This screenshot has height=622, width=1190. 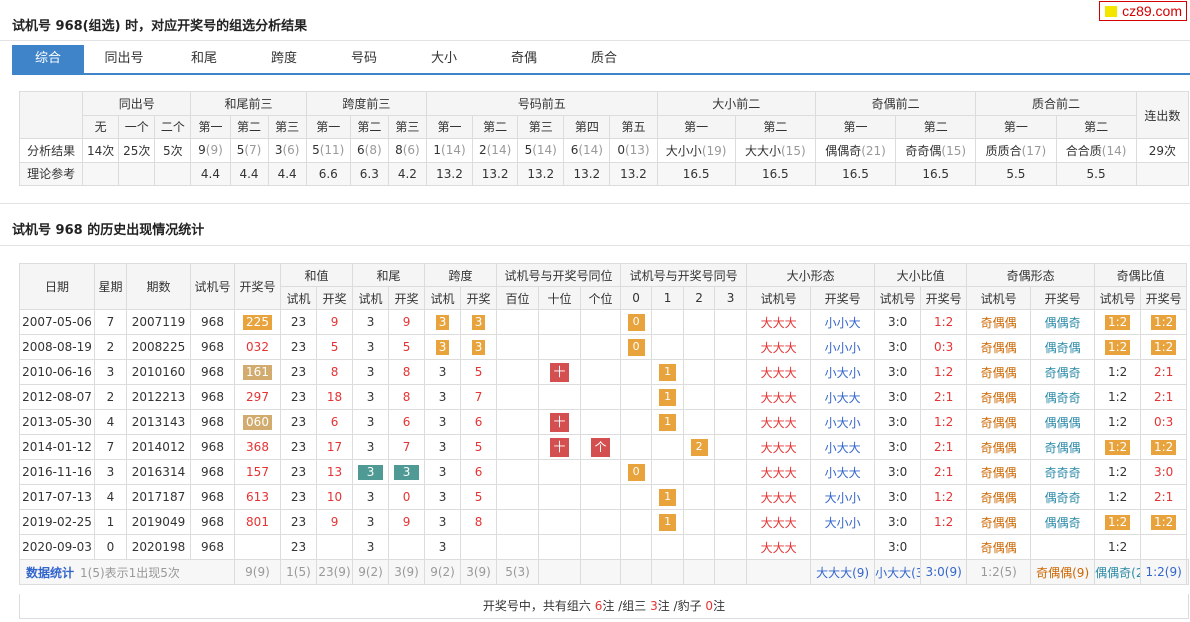 I want to click on sum-draw-cell: 9, so click(x=334, y=322).